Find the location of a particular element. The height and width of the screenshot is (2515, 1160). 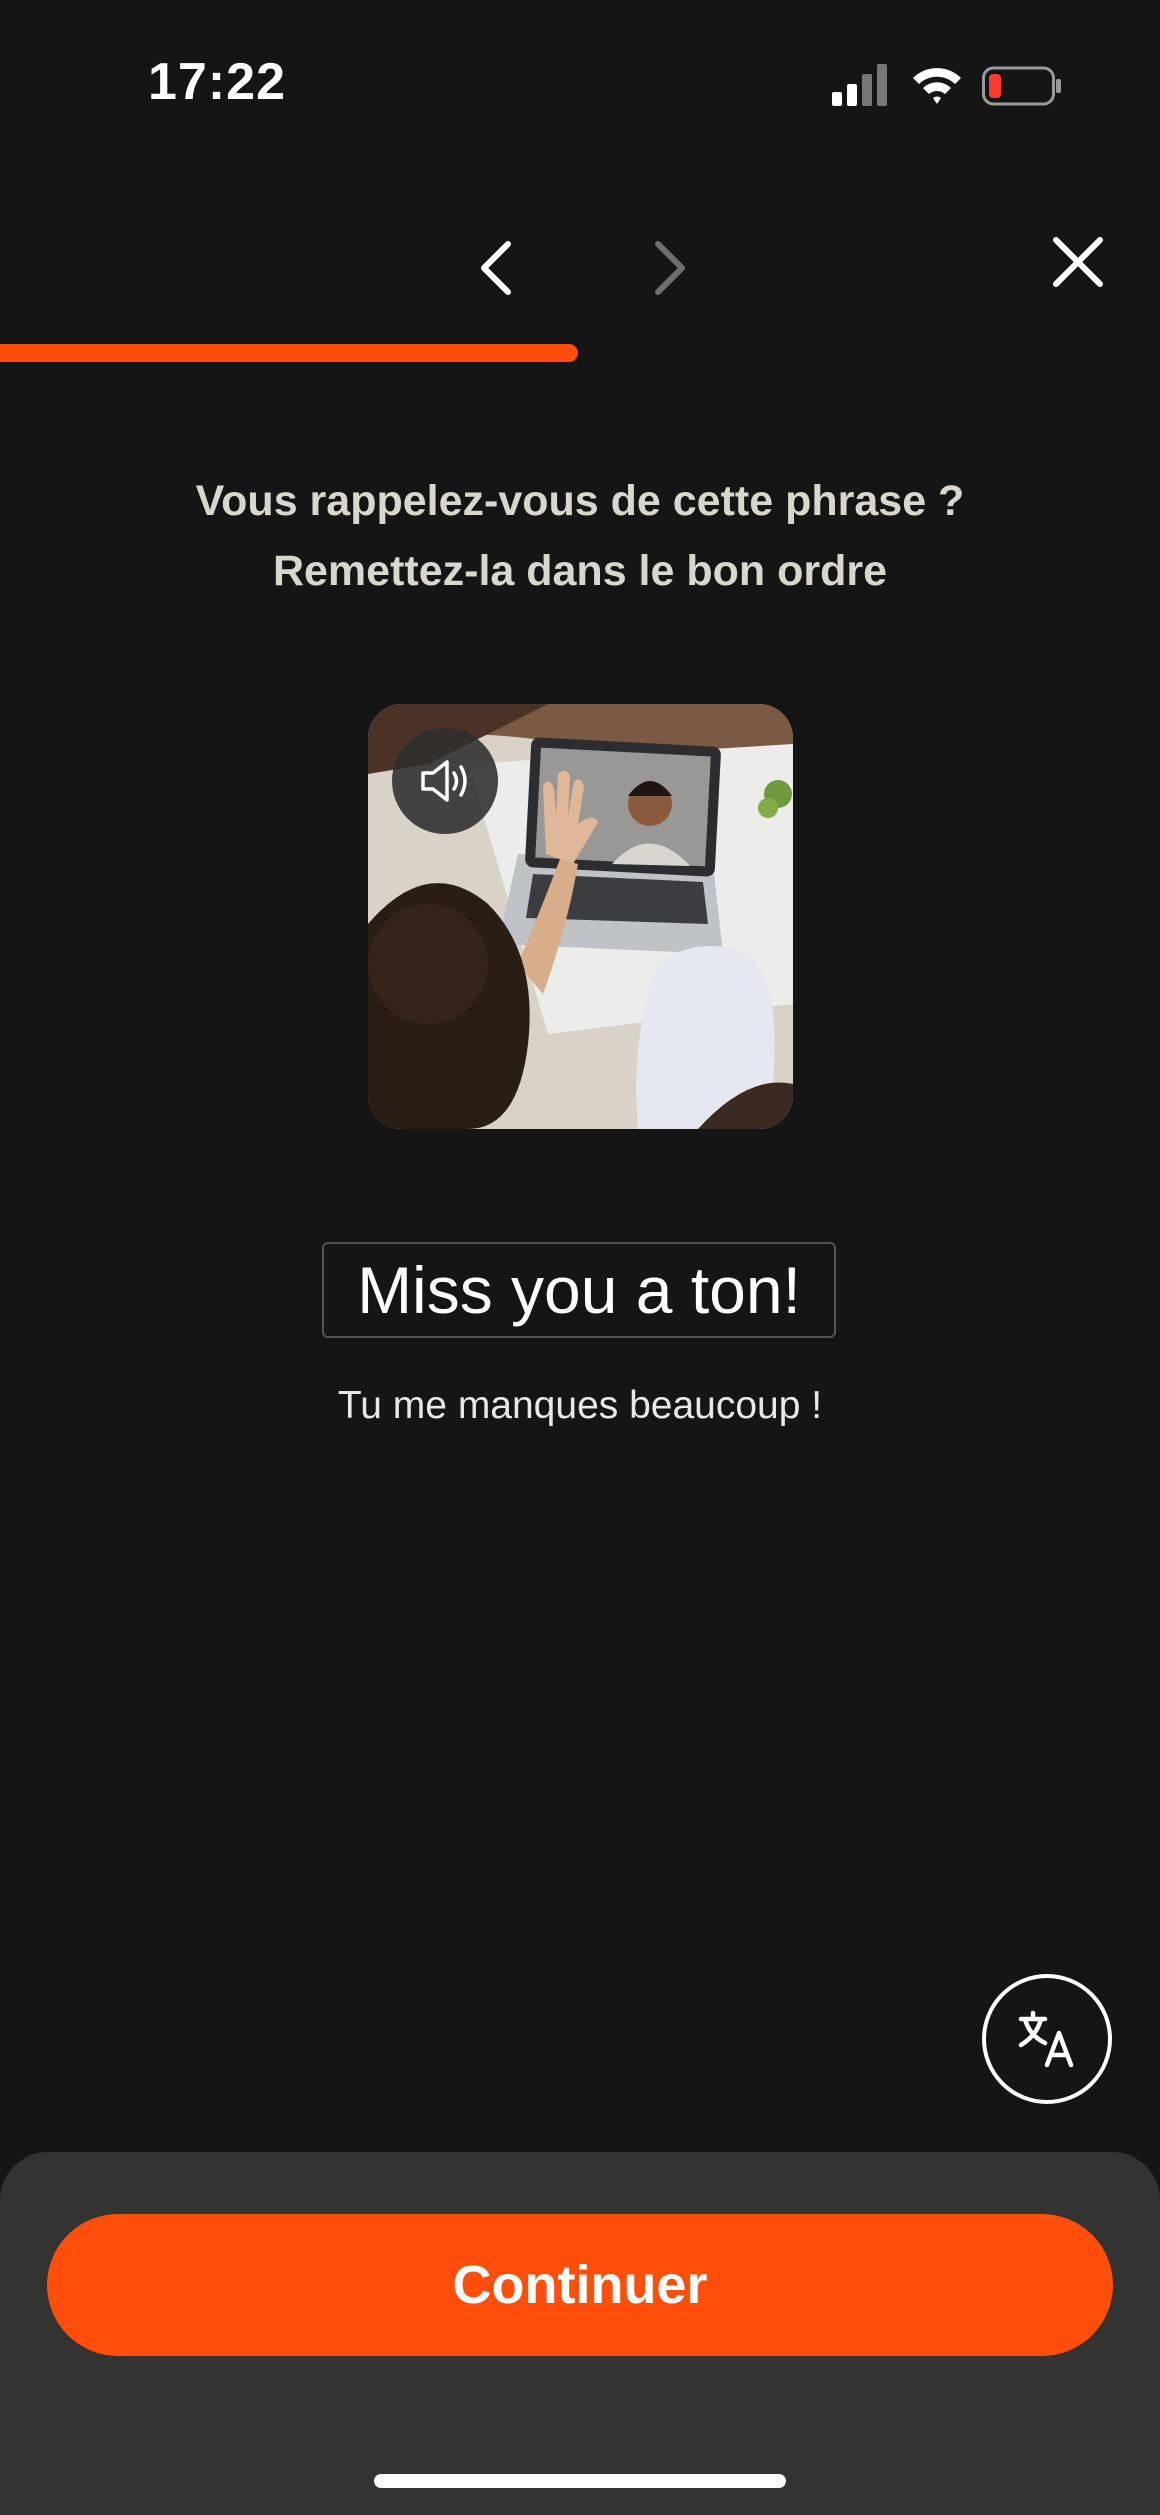

instruction-line-2: Remettez-la dans le bon ordre is located at coordinates (580, 571).